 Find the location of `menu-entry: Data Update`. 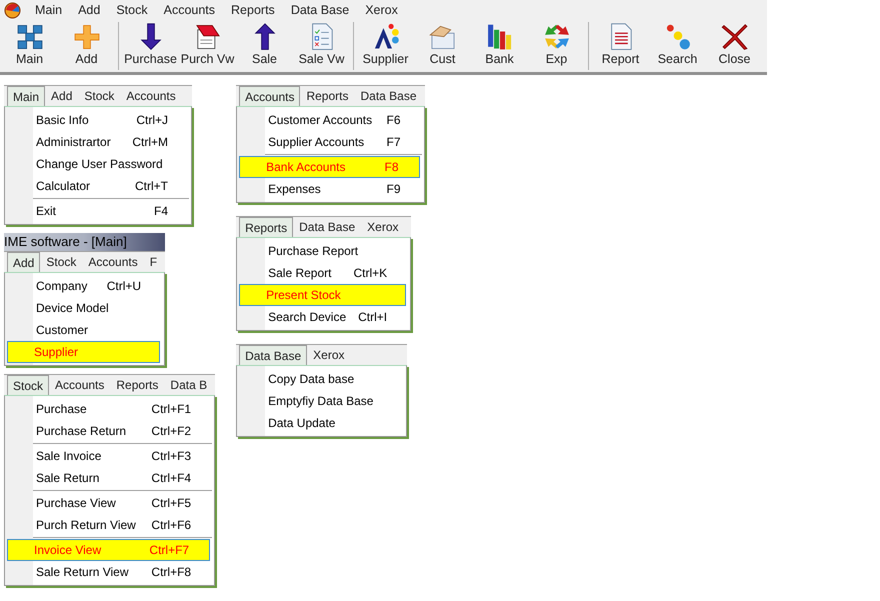

menu-entry: Data Update is located at coordinates (320, 423).